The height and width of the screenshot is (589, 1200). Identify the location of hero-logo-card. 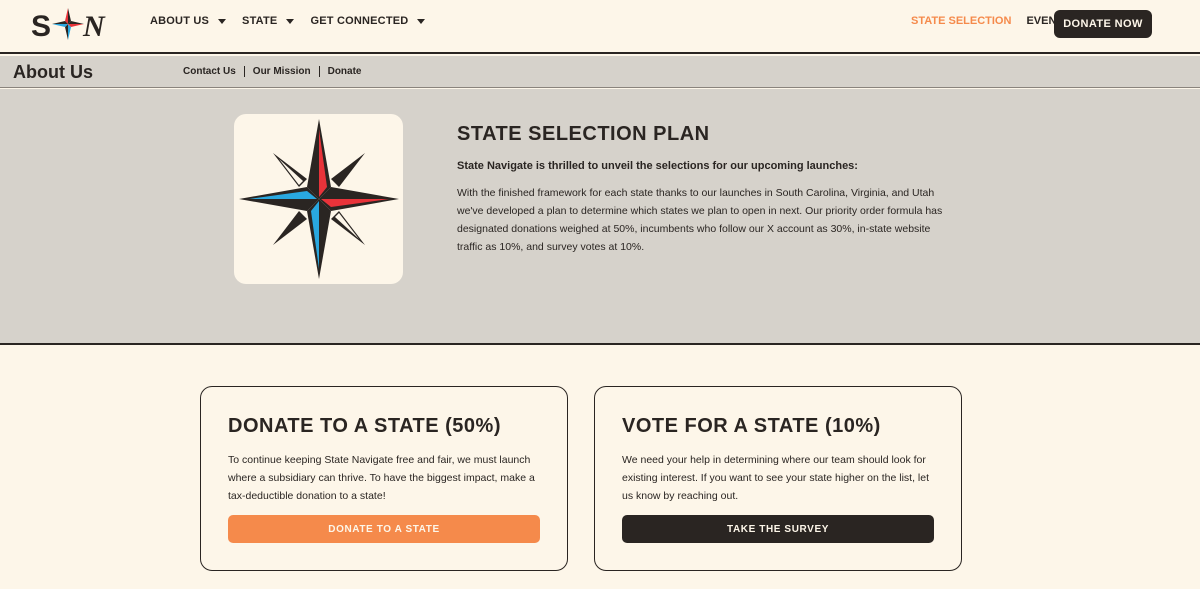
(318, 199).